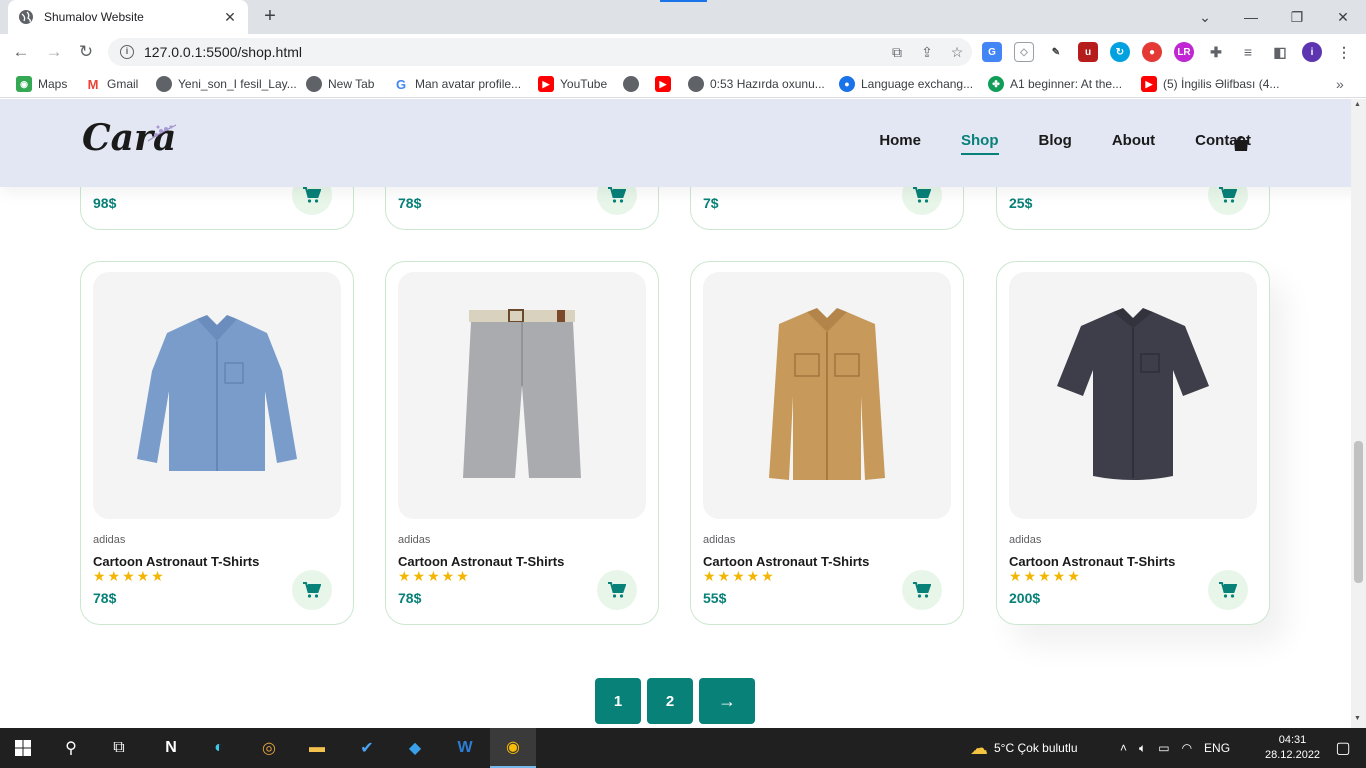 The image size is (1366, 768). I want to click on chrome-icon: ◉, so click(513, 748).